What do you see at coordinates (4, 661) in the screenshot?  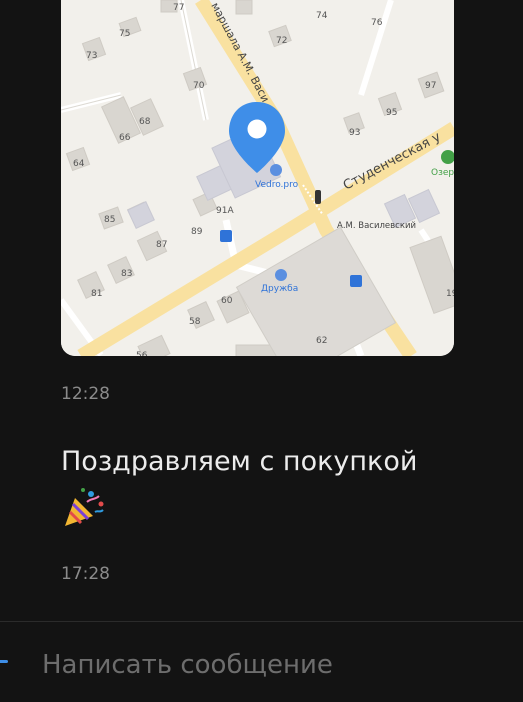 I see `composer-accent-indicator` at bounding box center [4, 661].